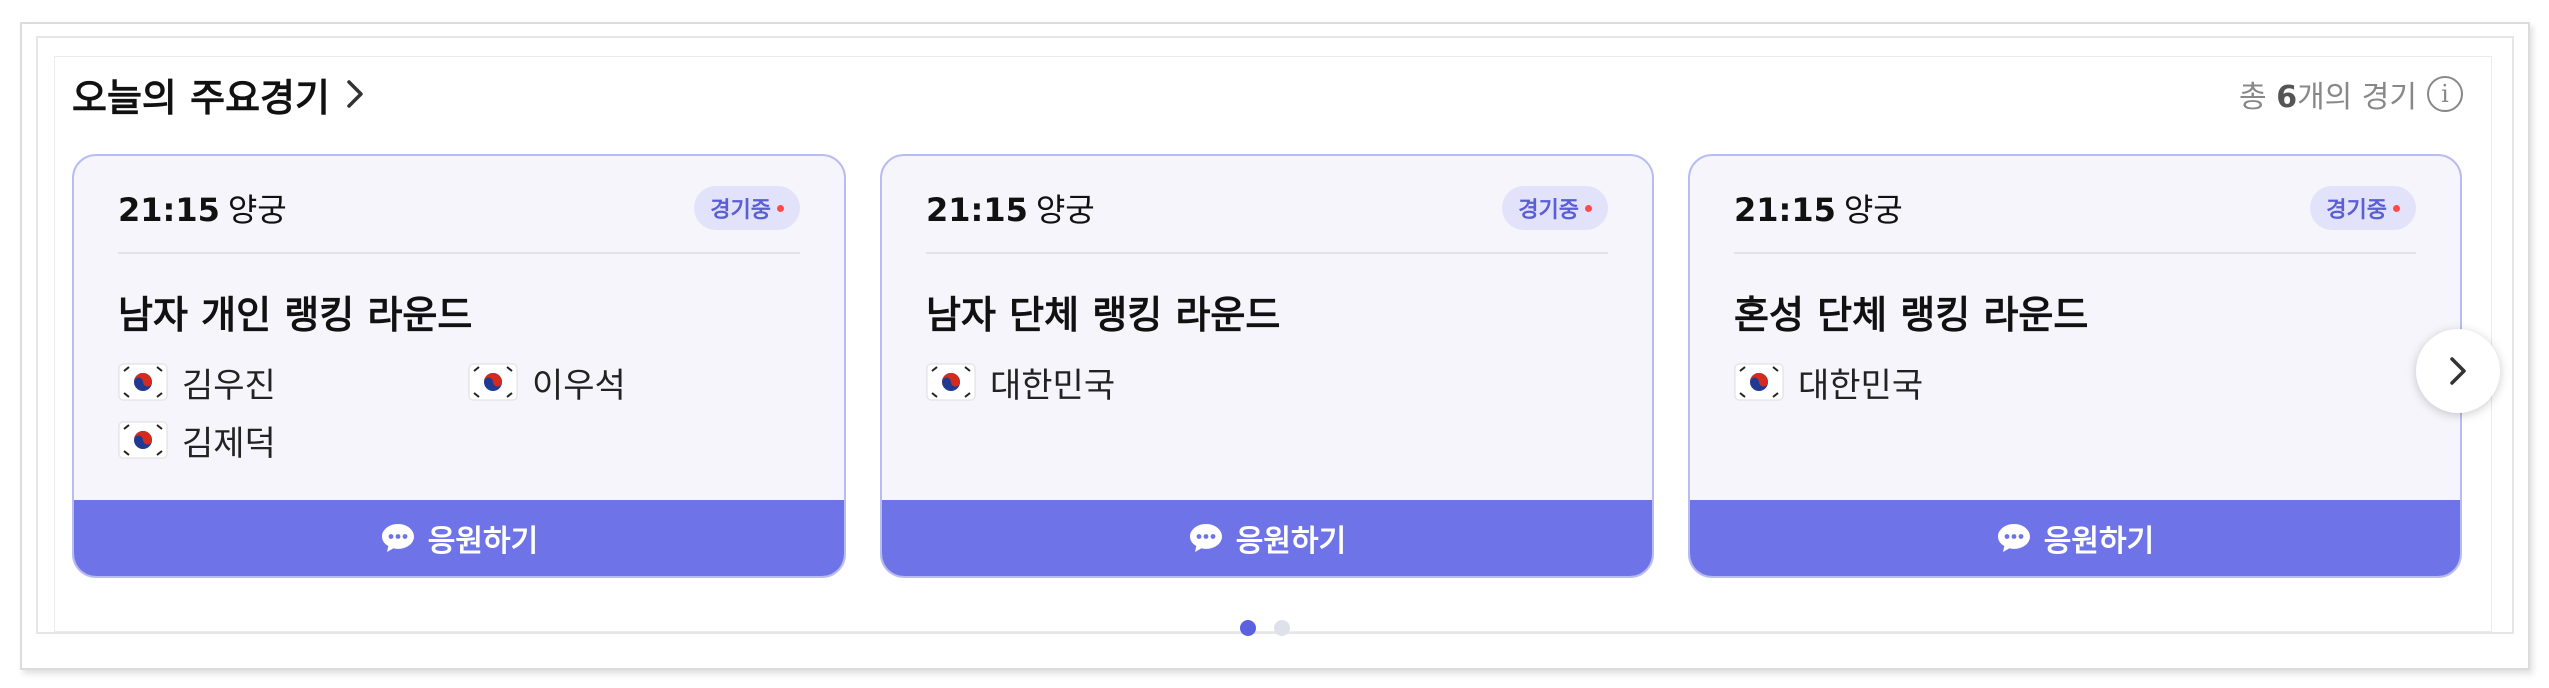 This screenshot has width=2549, height=688. Describe the element at coordinates (468, 413) in the screenshot. I see `athlete-list: 김우진 이우석 김제덕` at that location.